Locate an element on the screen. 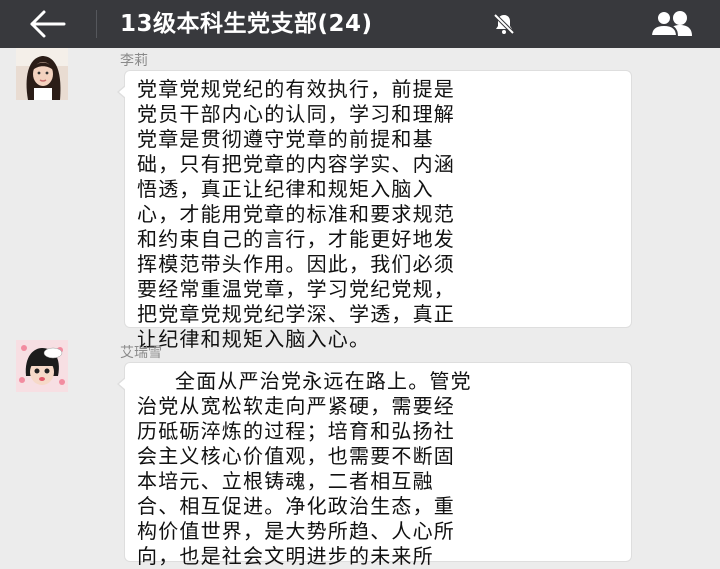 The width and height of the screenshot is (720, 569). message-line: 本培元、立根铸魂，二者相互融 is located at coordinates (285, 481).